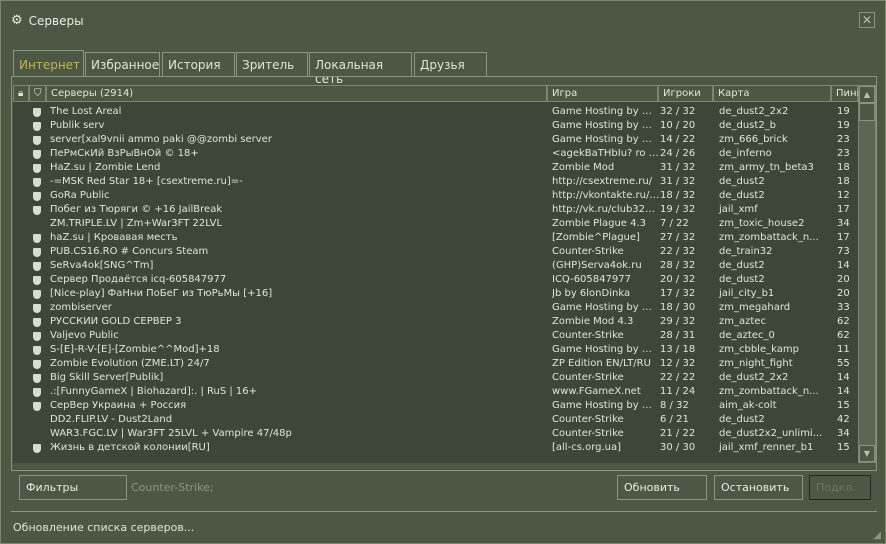  What do you see at coordinates (843, 125) in the screenshot?
I see `cell-ping: 19` at bounding box center [843, 125].